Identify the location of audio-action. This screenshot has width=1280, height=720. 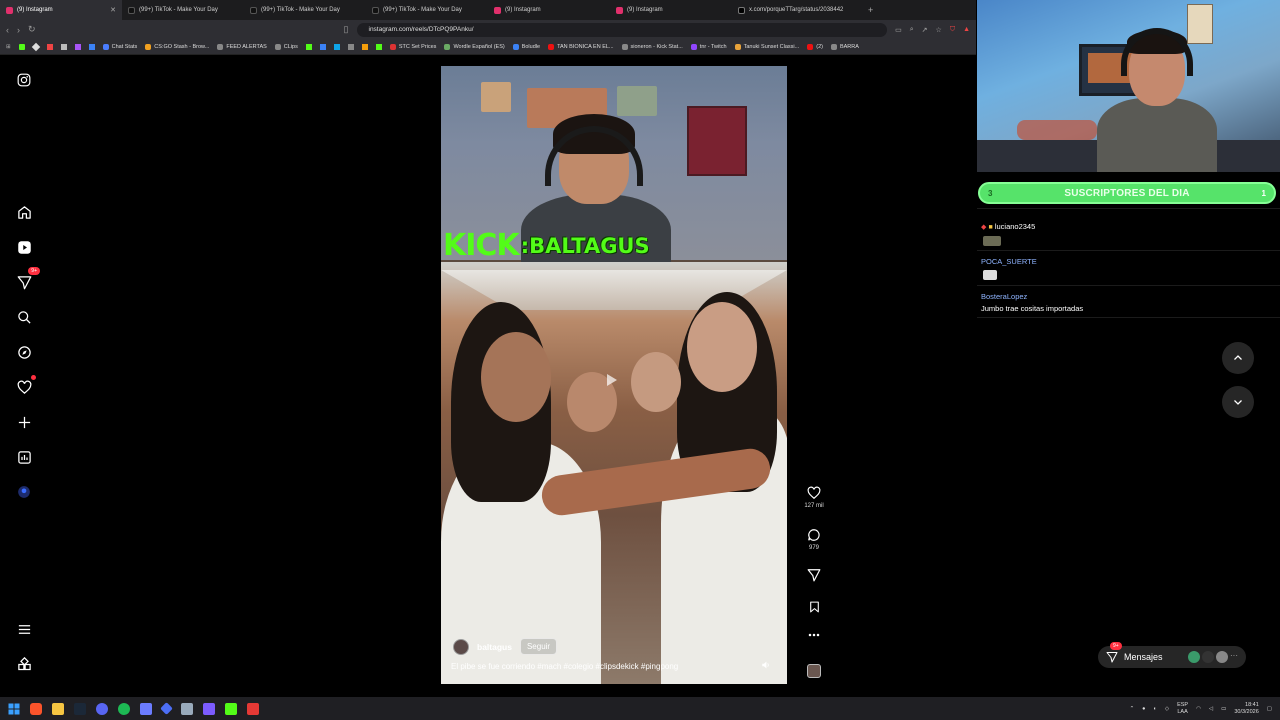
(814, 671).